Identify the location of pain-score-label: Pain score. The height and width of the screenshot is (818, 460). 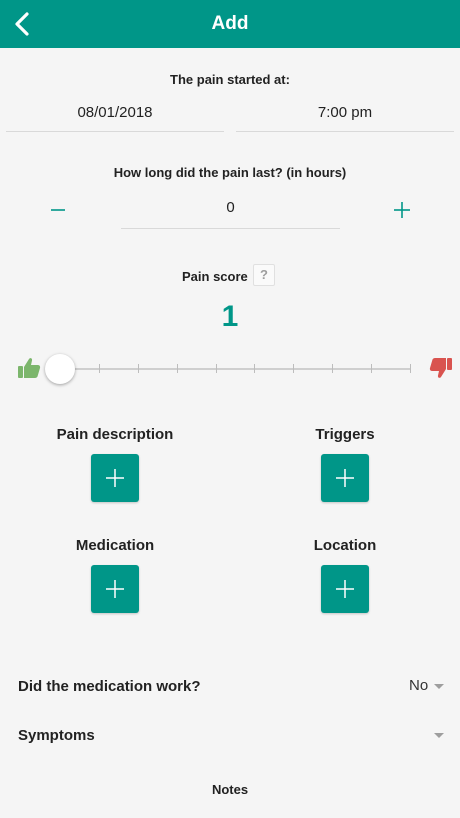
(215, 276).